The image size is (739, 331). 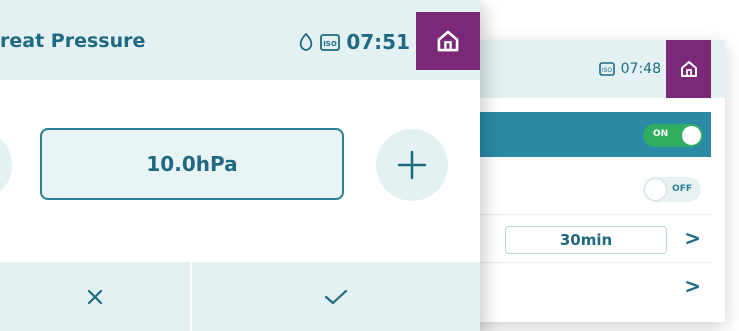 I want to click on disabled-setting-row: OFF, so click(x=583, y=190).